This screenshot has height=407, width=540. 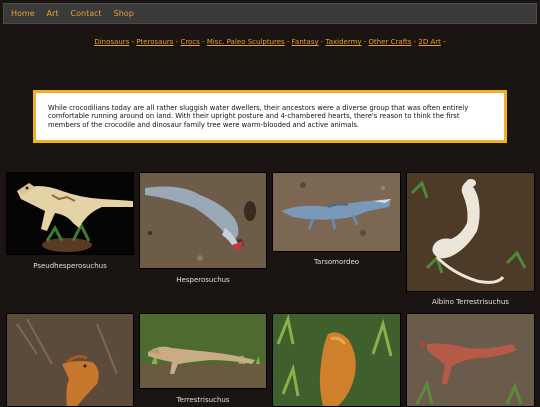 What do you see at coordinates (305, 42) in the screenshot?
I see `category-link-fantasy: Fantasy` at bounding box center [305, 42].